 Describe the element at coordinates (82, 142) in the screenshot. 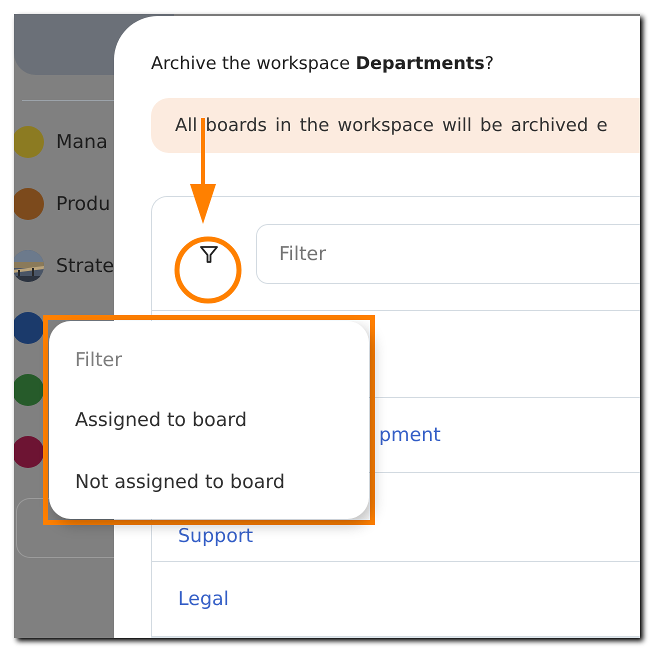

I see `workspace-name: Mana` at that location.